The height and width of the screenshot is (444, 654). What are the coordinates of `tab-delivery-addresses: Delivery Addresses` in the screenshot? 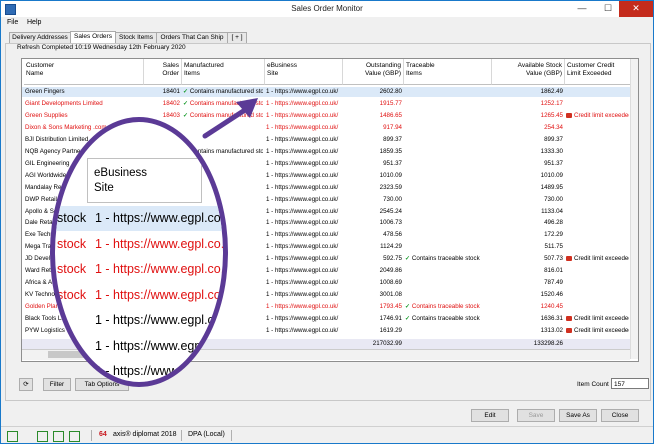 It's located at (40, 37).